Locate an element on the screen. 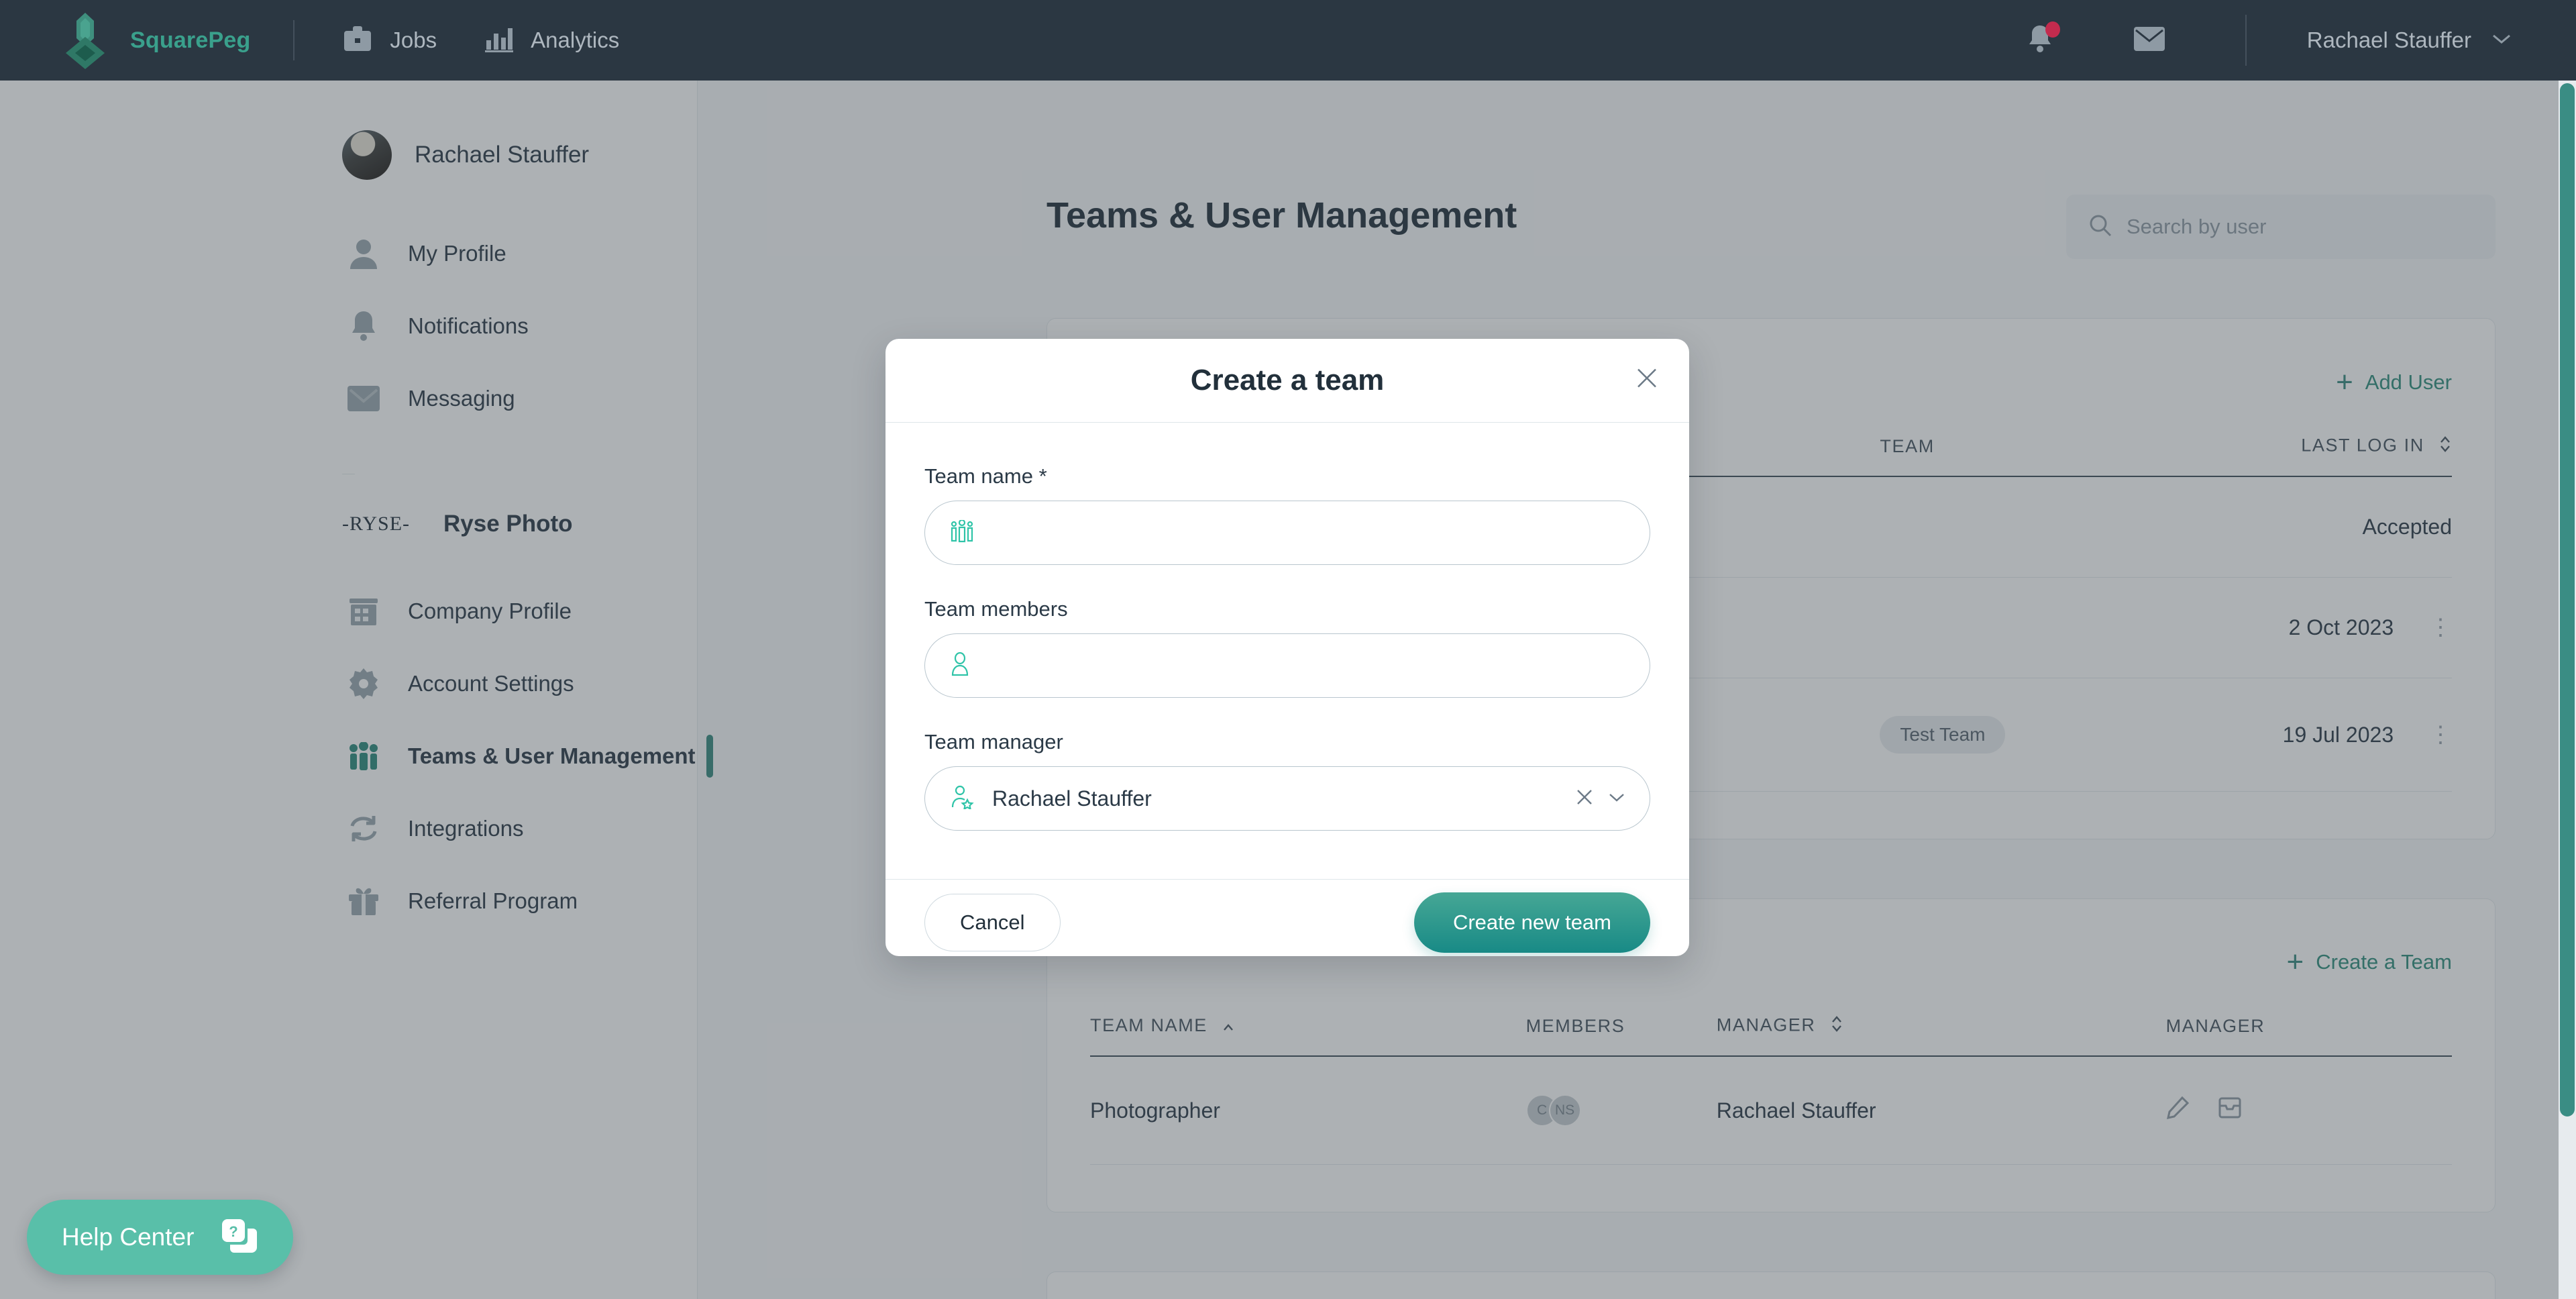 Image resolution: width=2576 pixels, height=1299 pixels. nav-right-cluster: Rachael Stauffer is located at coordinates (2301, 40).